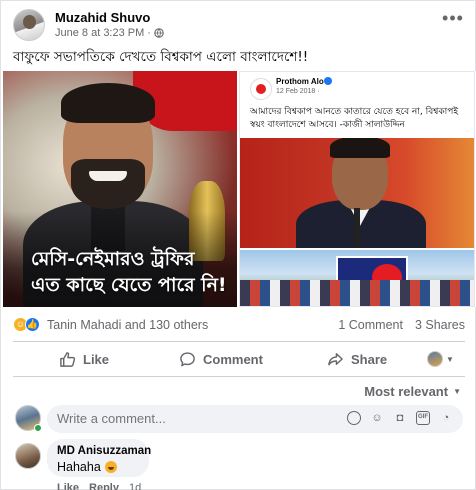 This screenshot has height=490, width=476. What do you see at coordinates (129, 285) in the screenshot?
I see `overlay-text-line2: এত কাছে যেতে পারে নি!` at bounding box center [129, 285].